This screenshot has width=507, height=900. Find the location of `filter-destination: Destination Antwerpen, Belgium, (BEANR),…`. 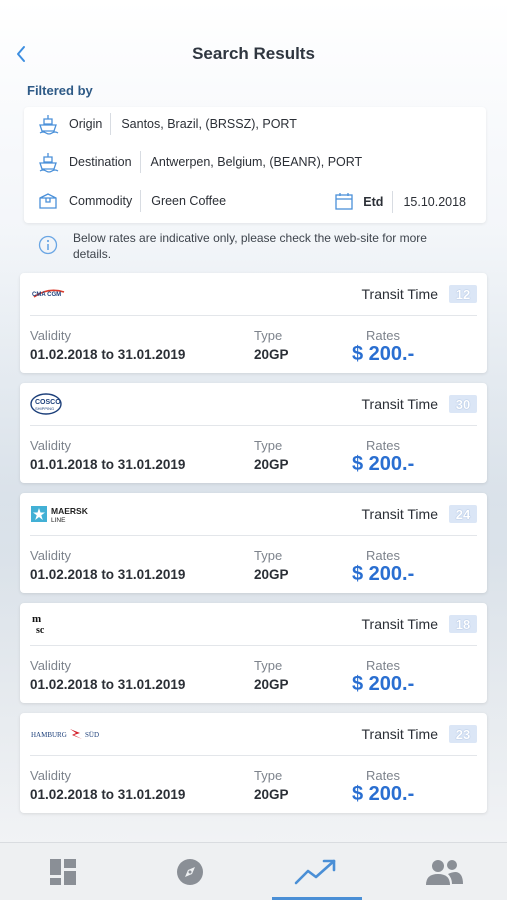

filter-destination: Destination Antwerpen, Belgium, (BEANR),… is located at coordinates (193, 162).